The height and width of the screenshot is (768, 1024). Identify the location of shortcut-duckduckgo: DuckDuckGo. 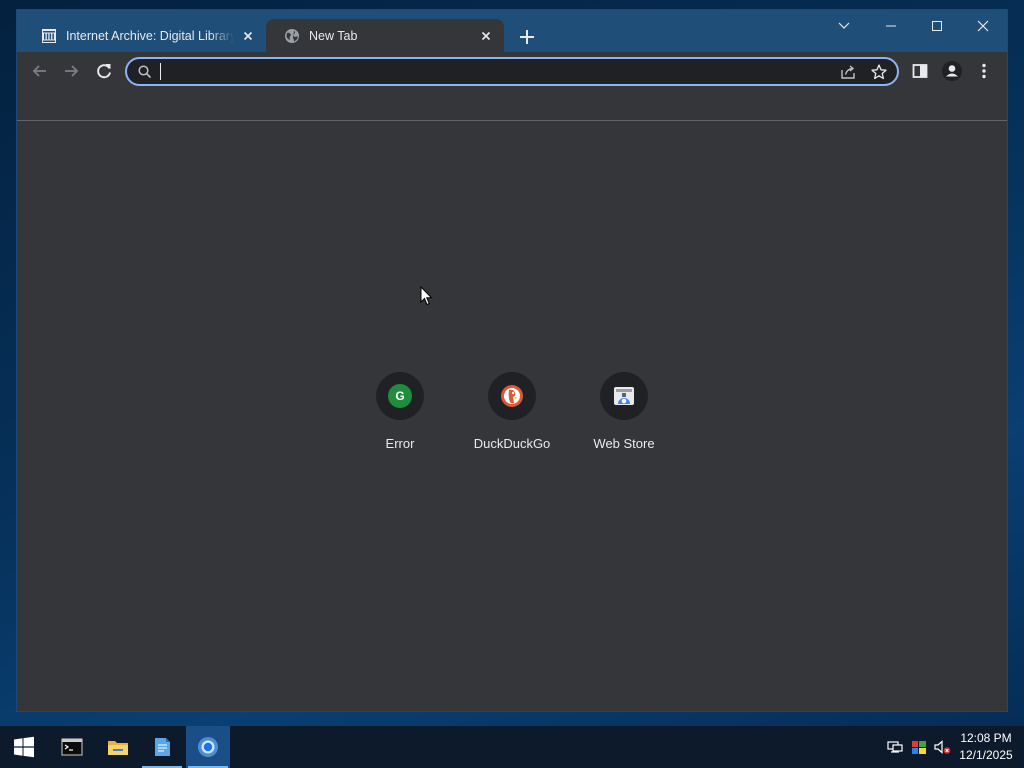
(512, 412).